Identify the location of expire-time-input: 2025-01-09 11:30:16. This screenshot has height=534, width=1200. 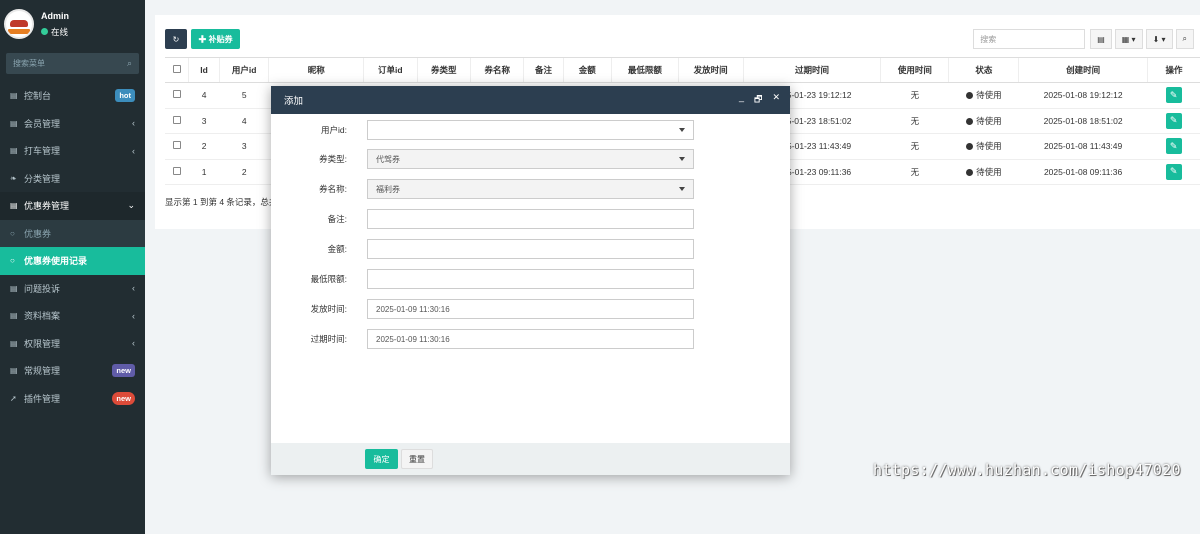
(530, 339).